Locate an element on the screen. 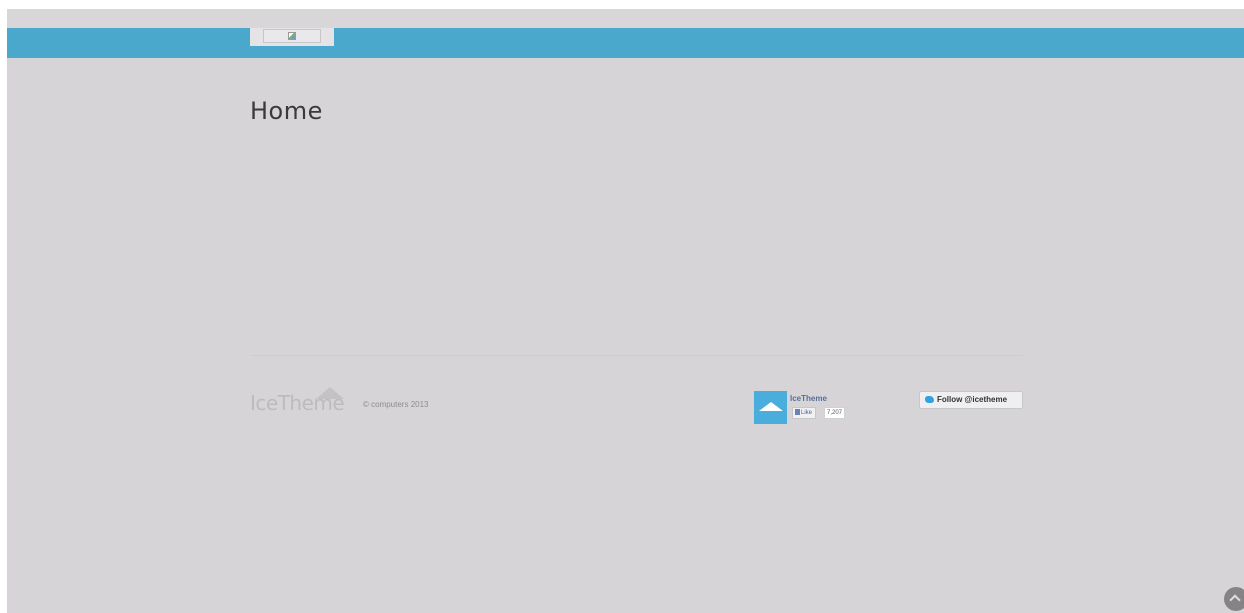  top-strip is located at coordinates (625, 18).